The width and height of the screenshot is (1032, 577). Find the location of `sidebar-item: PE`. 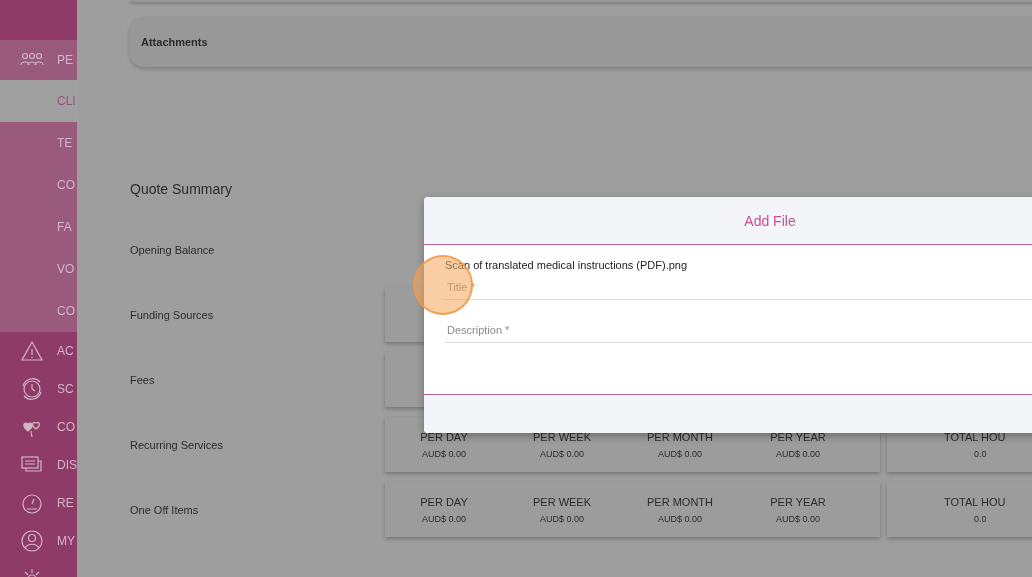

sidebar-item: PE is located at coordinates (65, 60).